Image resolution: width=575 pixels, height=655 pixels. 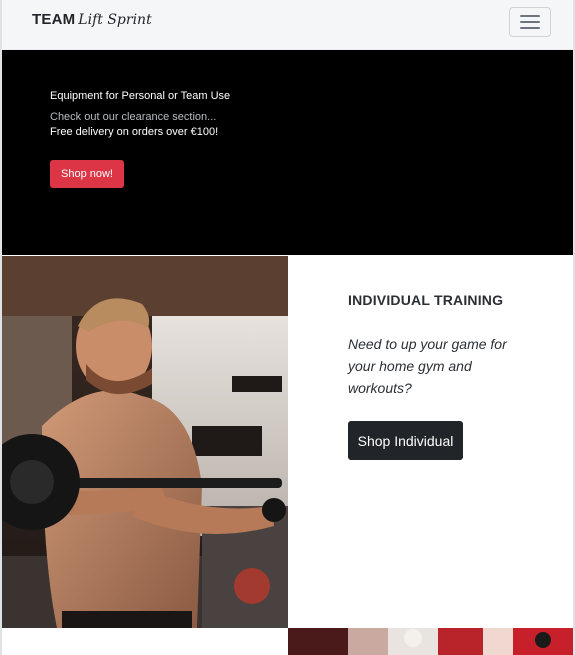 I want to click on brand-lift-sprint-text: Lift Sprint, so click(x=115, y=20).